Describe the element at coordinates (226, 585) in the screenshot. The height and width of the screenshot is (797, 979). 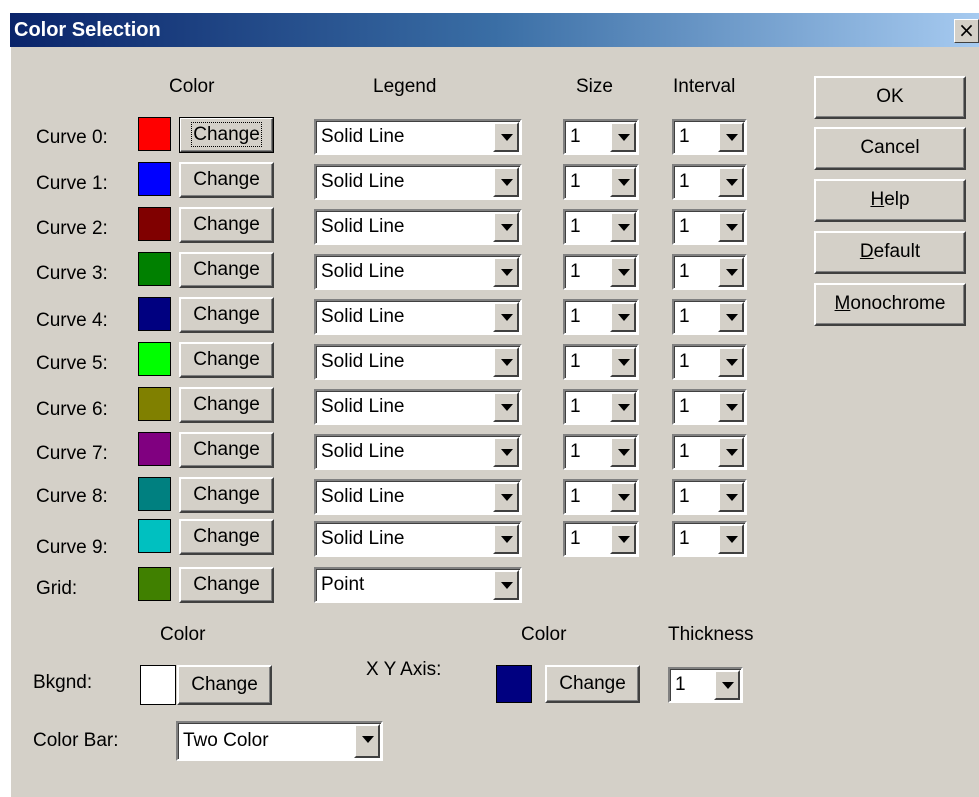
I see `grid-change-button: Change` at that location.